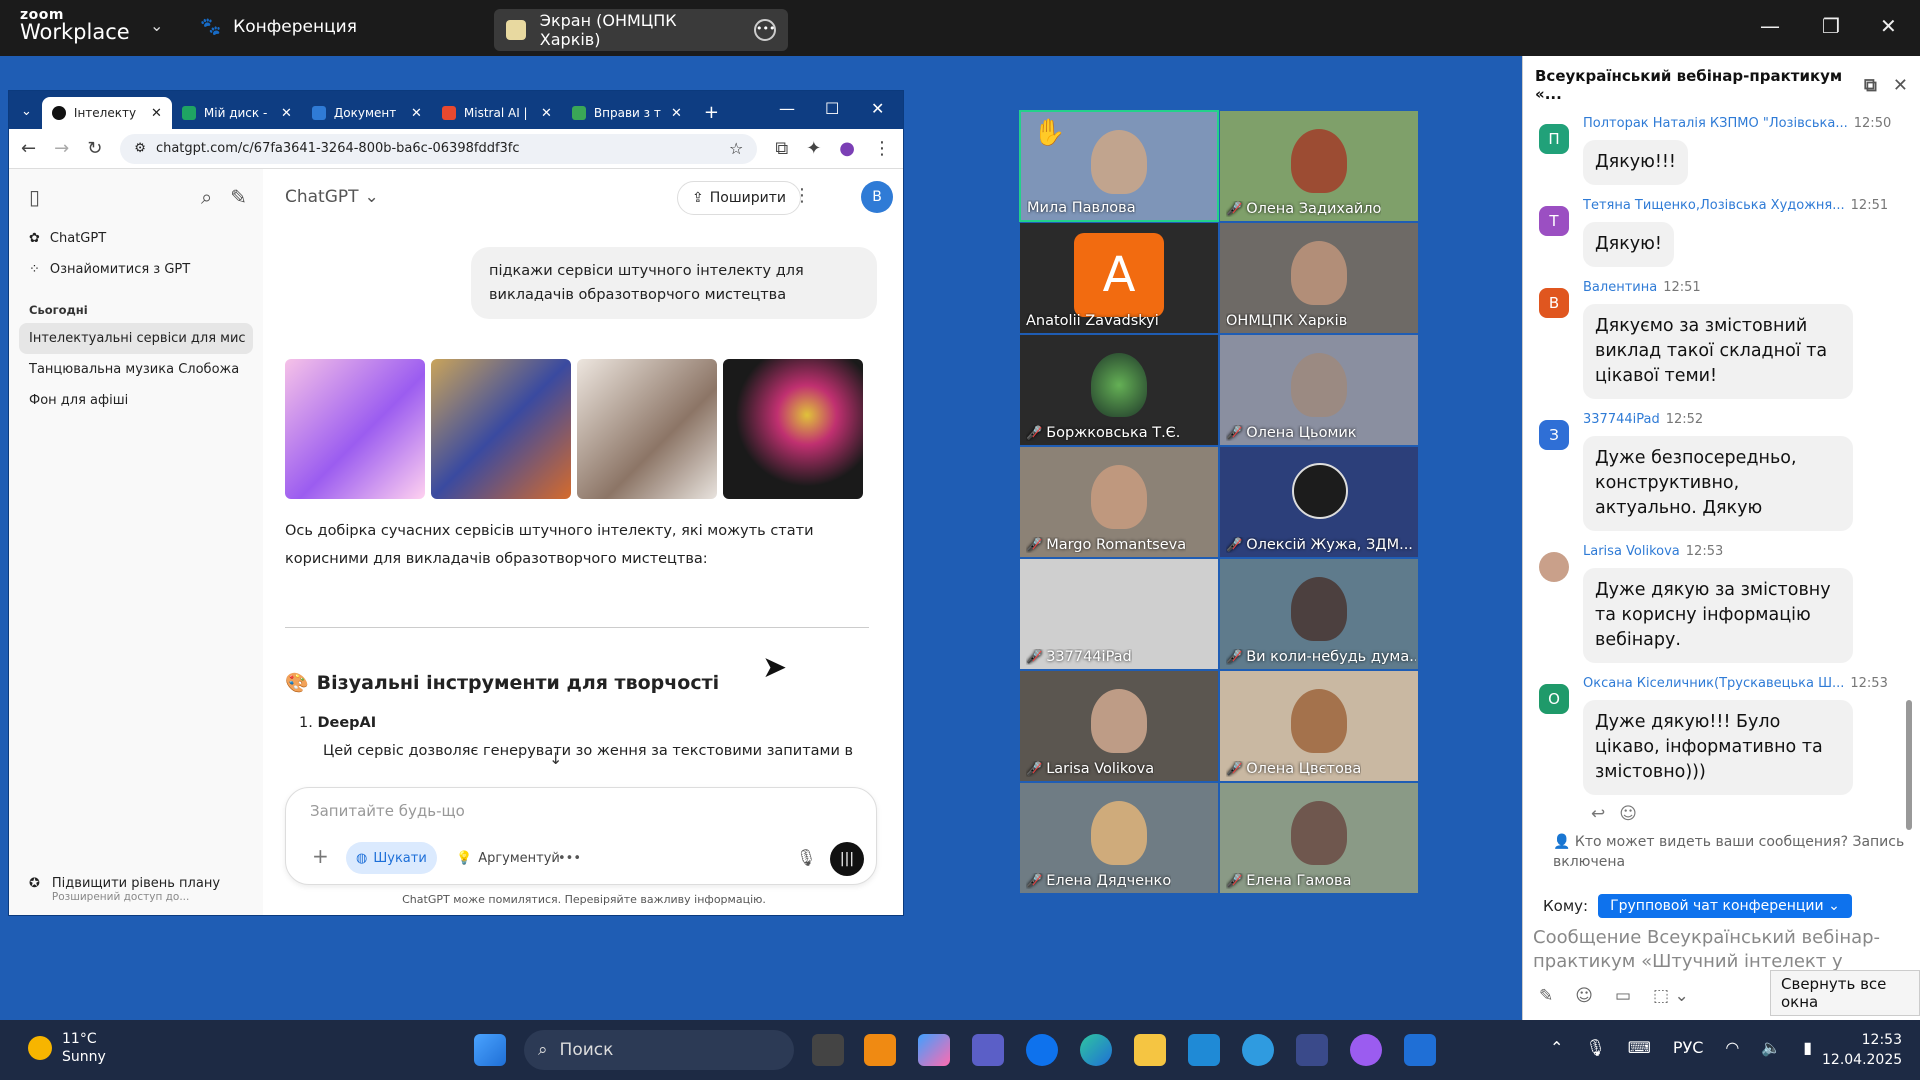  Describe the element at coordinates (1909, 765) in the screenshot. I see `chat-scrollbar` at that location.